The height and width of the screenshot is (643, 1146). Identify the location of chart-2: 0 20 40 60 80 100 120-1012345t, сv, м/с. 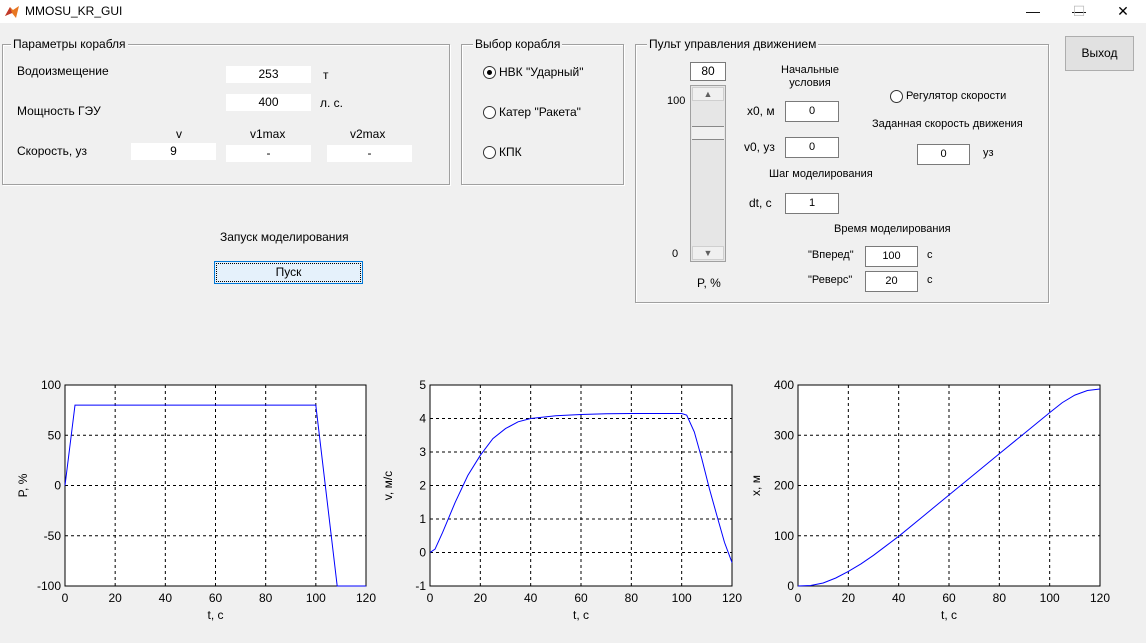
(561, 500).